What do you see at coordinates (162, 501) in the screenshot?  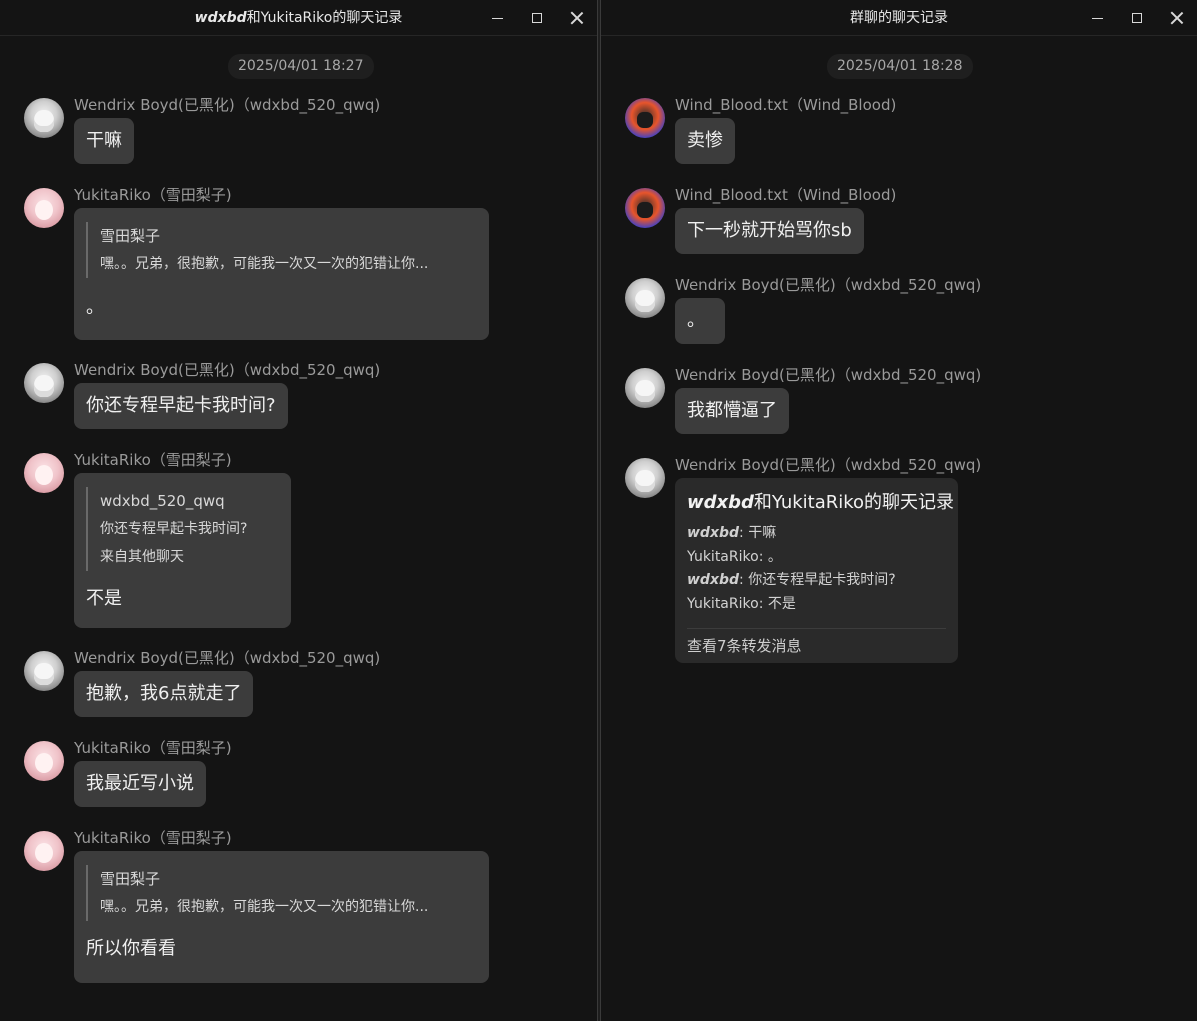 I see `quote-author: wdxbd_520_qwq` at bounding box center [162, 501].